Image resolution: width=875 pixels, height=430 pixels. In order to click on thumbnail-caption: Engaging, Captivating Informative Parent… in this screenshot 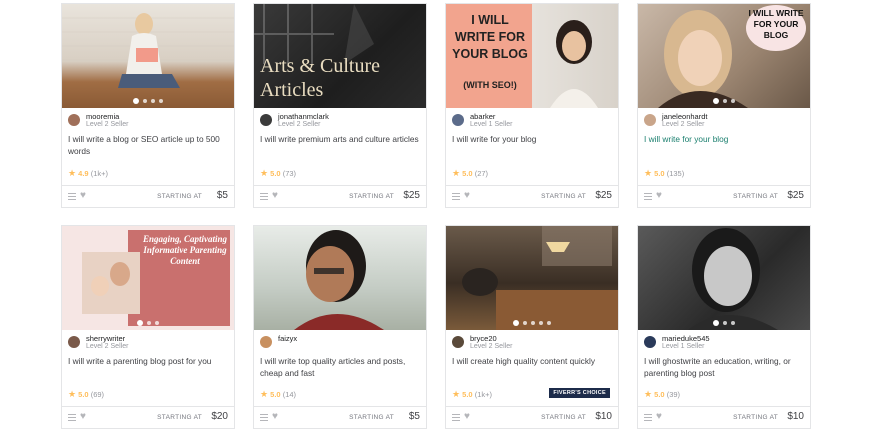, I will do `click(185, 250)`.